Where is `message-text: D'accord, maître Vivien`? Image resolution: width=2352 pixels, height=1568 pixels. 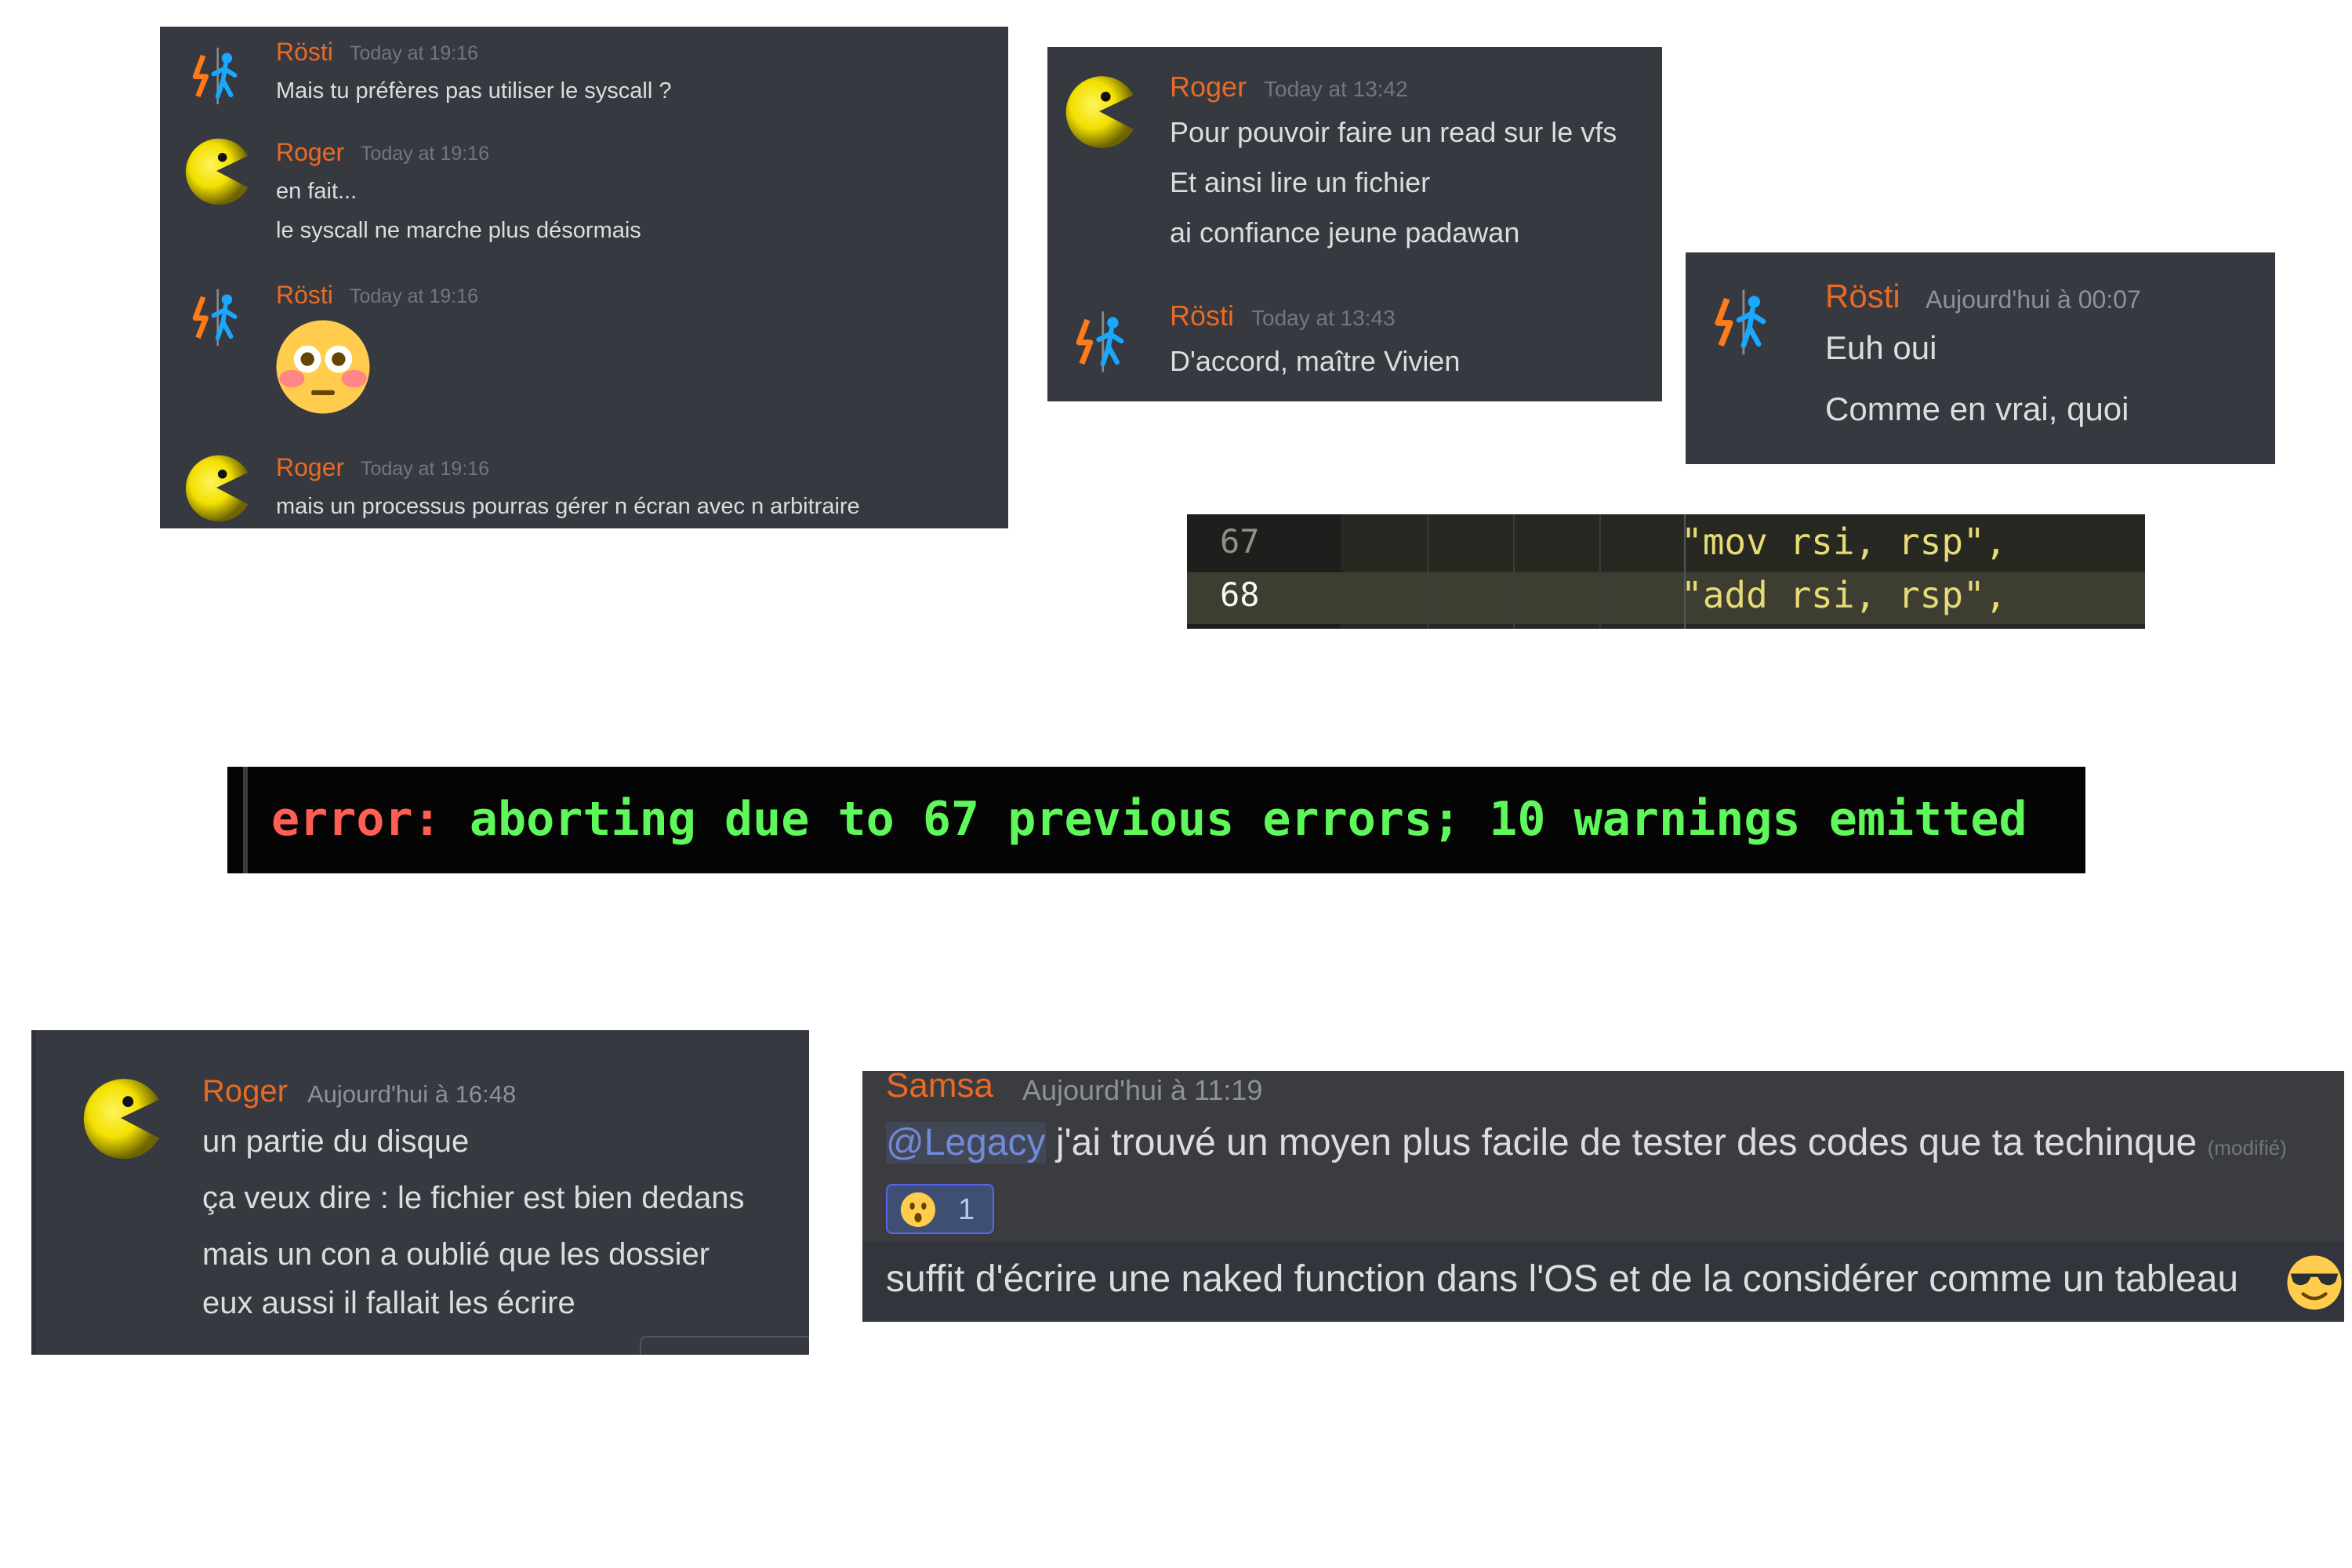 message-text: D'accord, maître Vivien is located at coordinates (1315, 361).